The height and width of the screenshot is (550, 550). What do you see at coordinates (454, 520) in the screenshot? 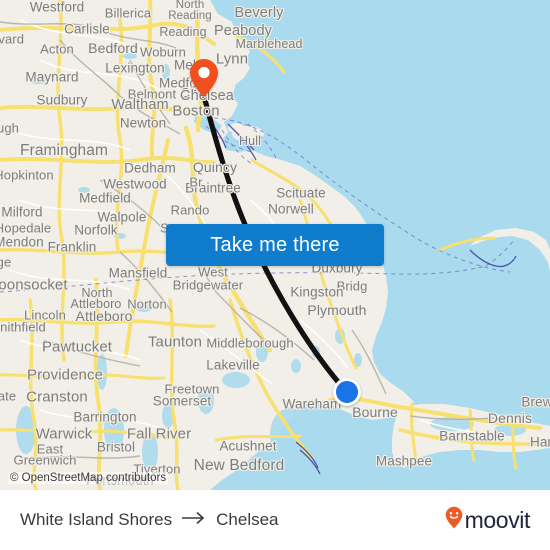
I see `moovit-pin-icon` at bounding box center [454, 520].